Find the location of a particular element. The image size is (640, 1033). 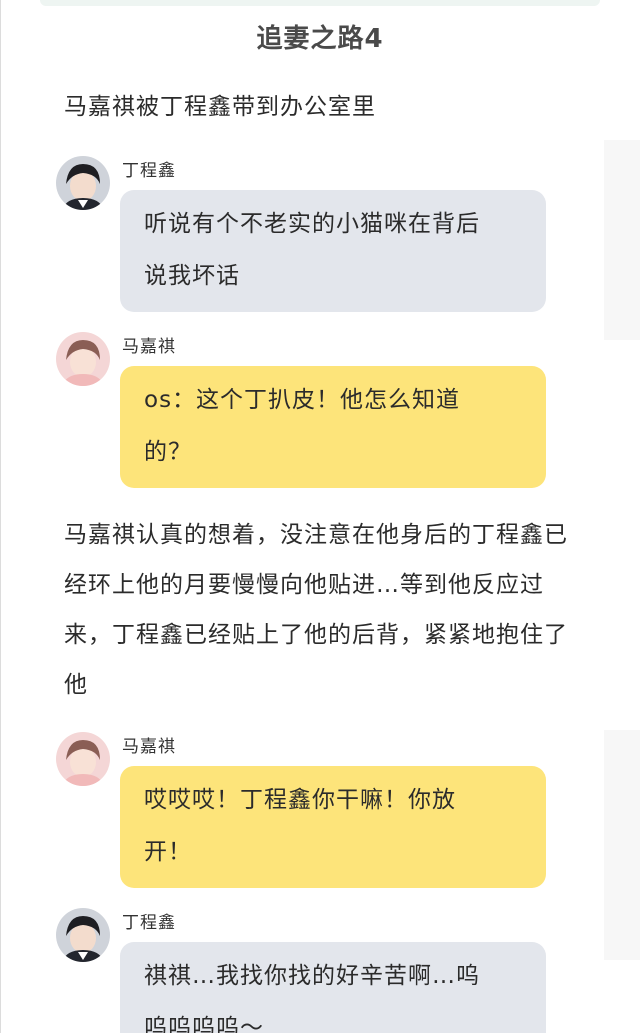

narration-text: 马嘉祺被丁程鑫带到办公室里 is located at coordinates (220, 107).